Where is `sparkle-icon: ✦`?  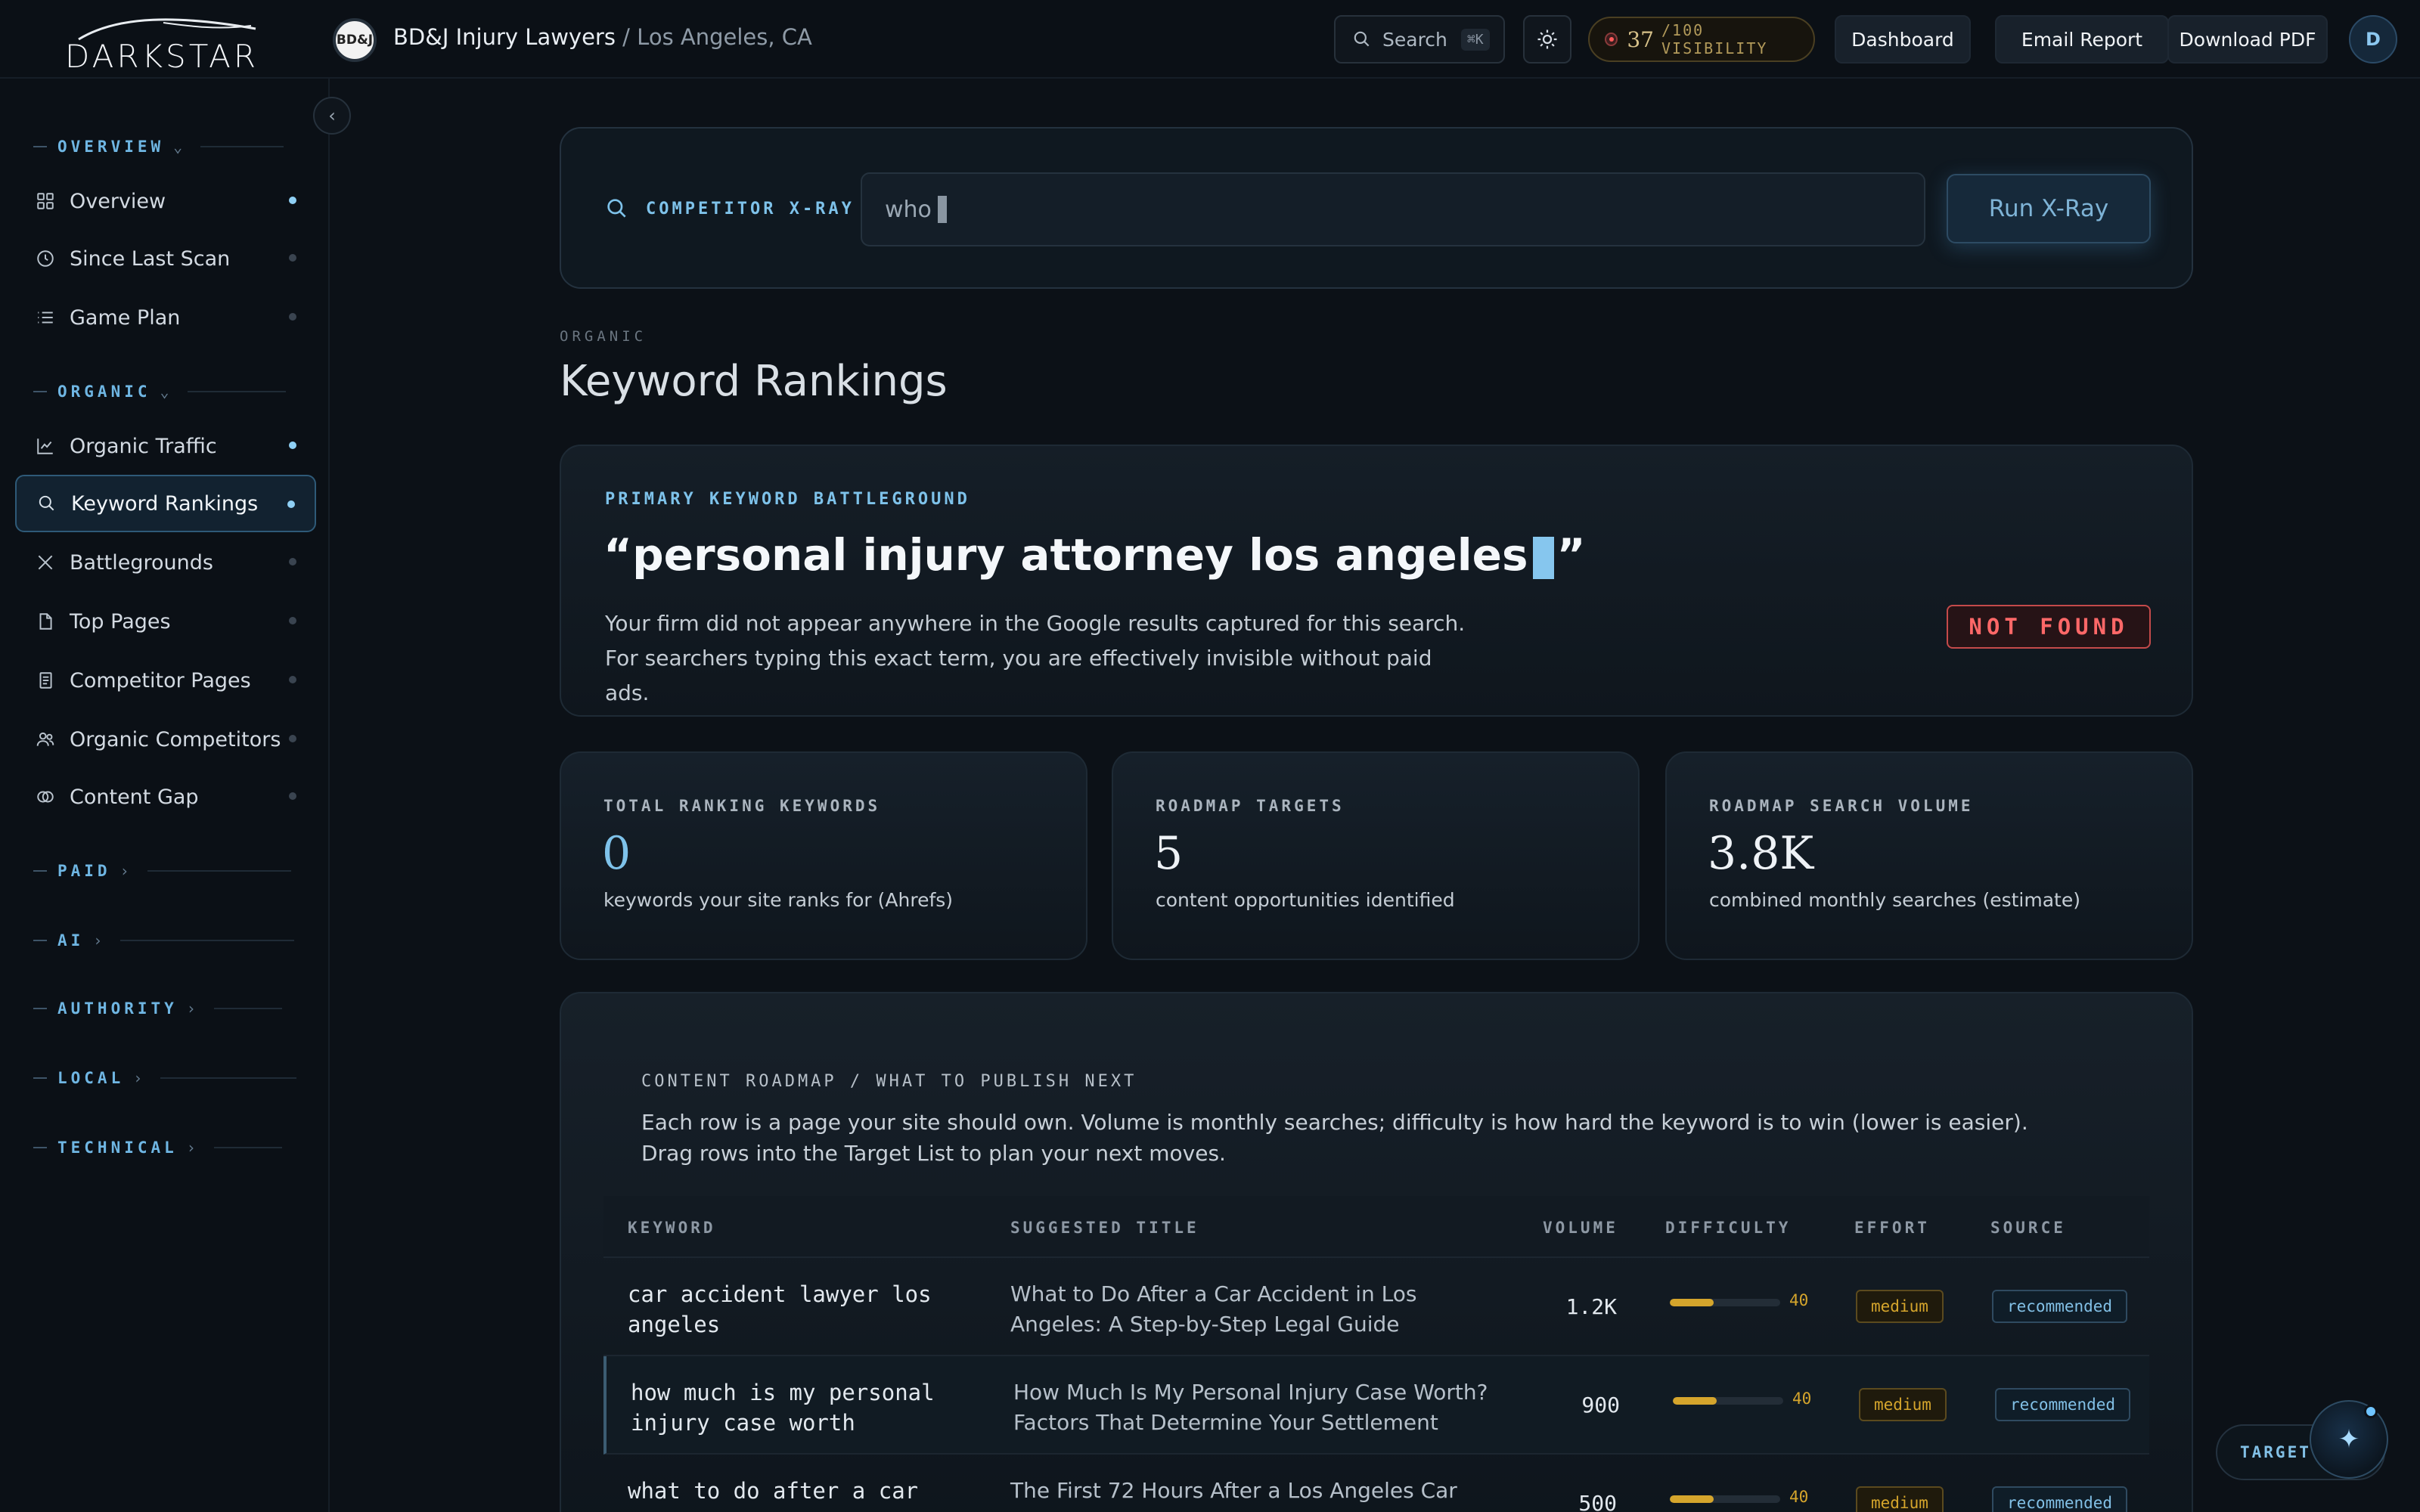
sparkle-icon: ✦ is located at coordinates (2349, 1439).